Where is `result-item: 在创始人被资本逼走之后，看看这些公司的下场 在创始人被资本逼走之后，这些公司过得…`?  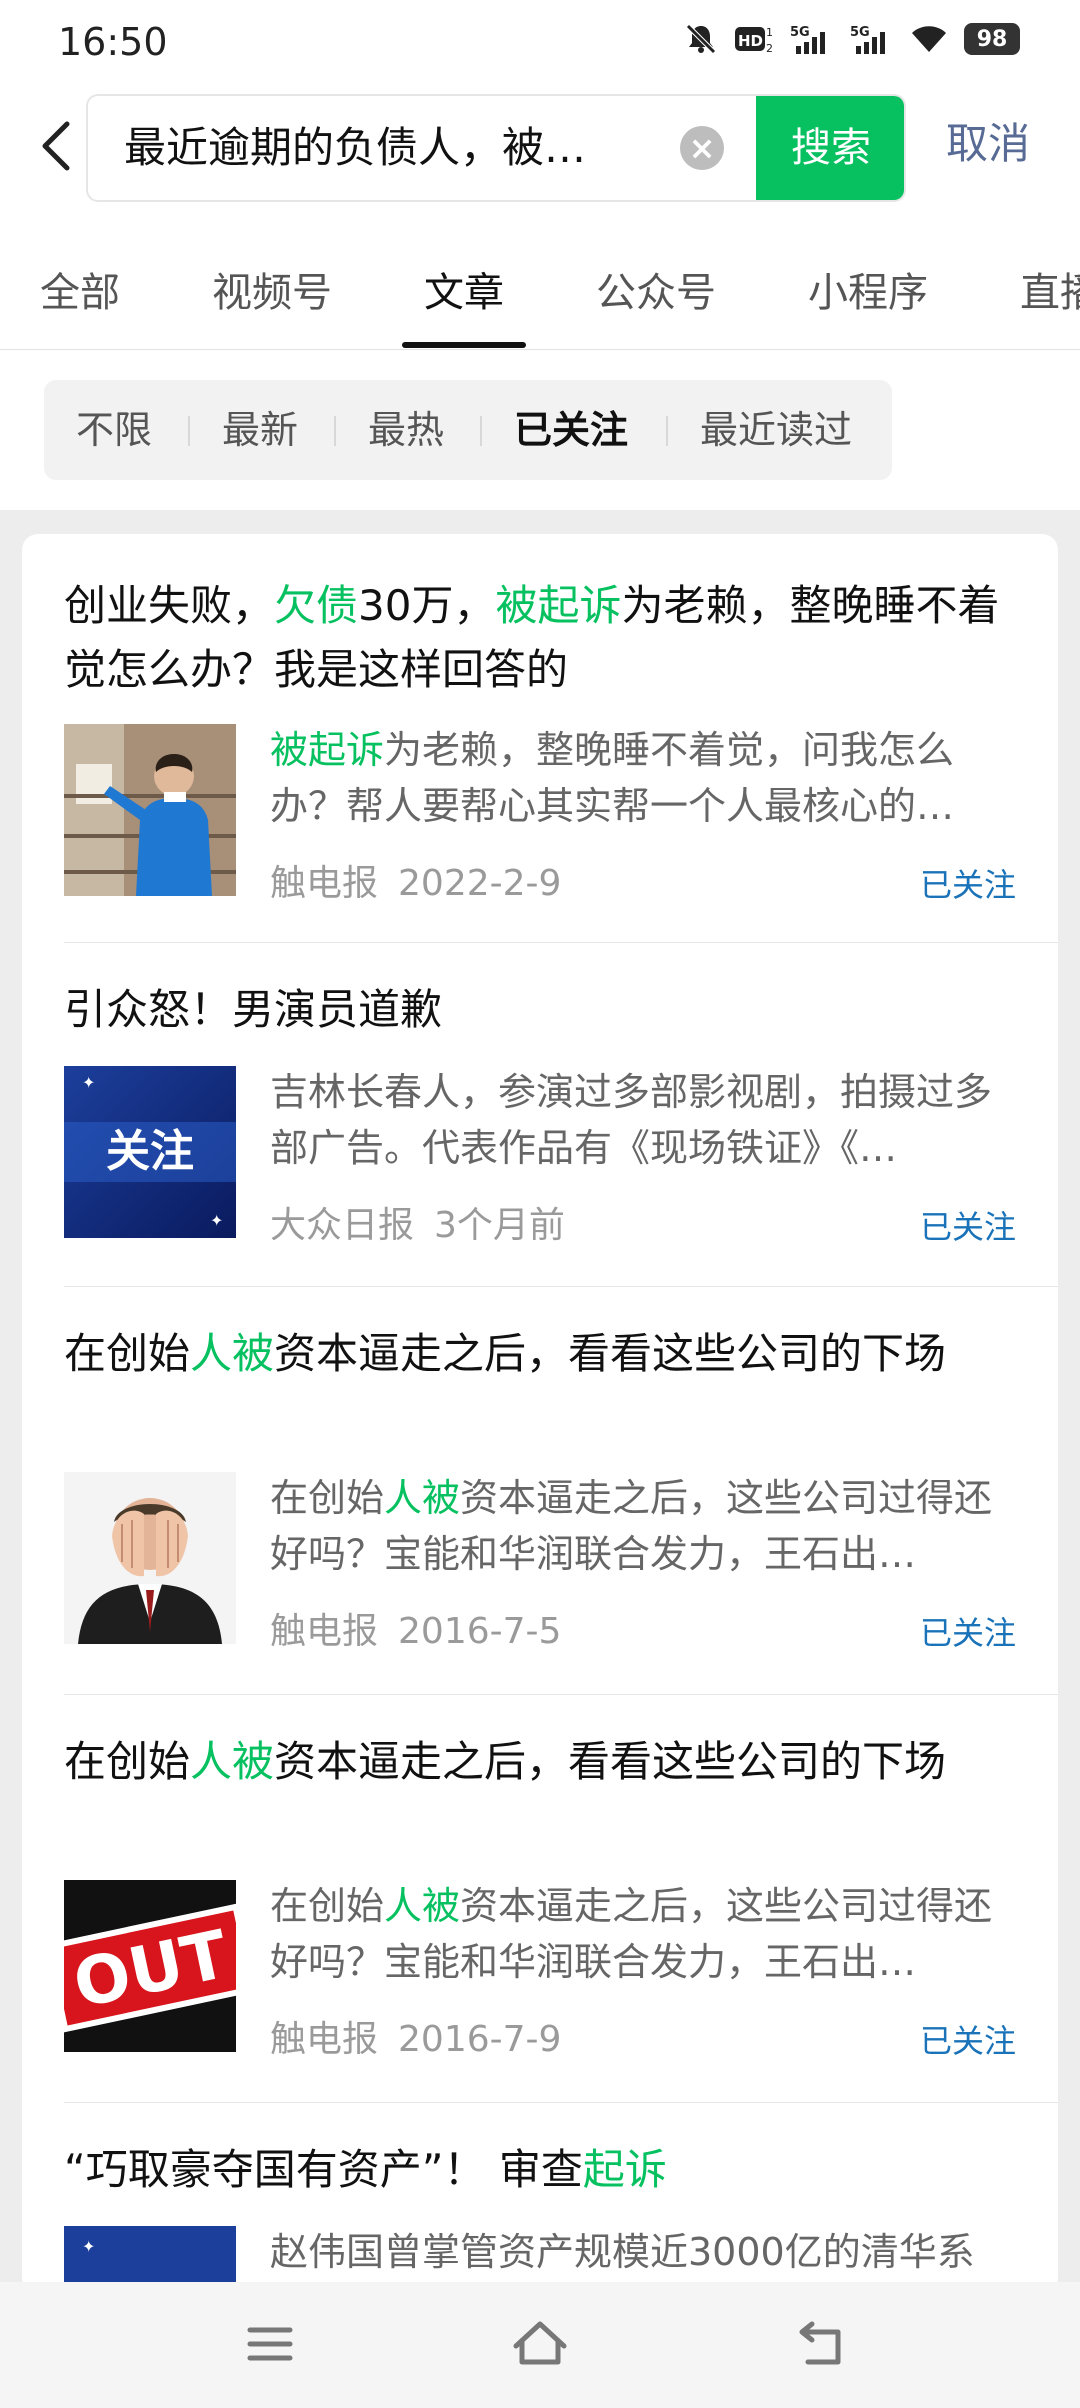
result-item: 在创始人被资本逼走之后，看看这些公司的下场 在创始人被资本逼走之后，这些公司过得… is located at coordinates (561, 1509).